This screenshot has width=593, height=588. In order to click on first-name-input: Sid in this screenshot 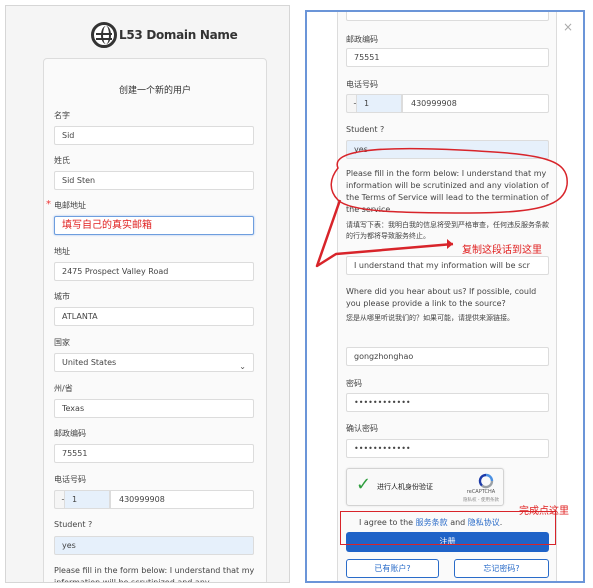, I will do `click(154, 135)`.